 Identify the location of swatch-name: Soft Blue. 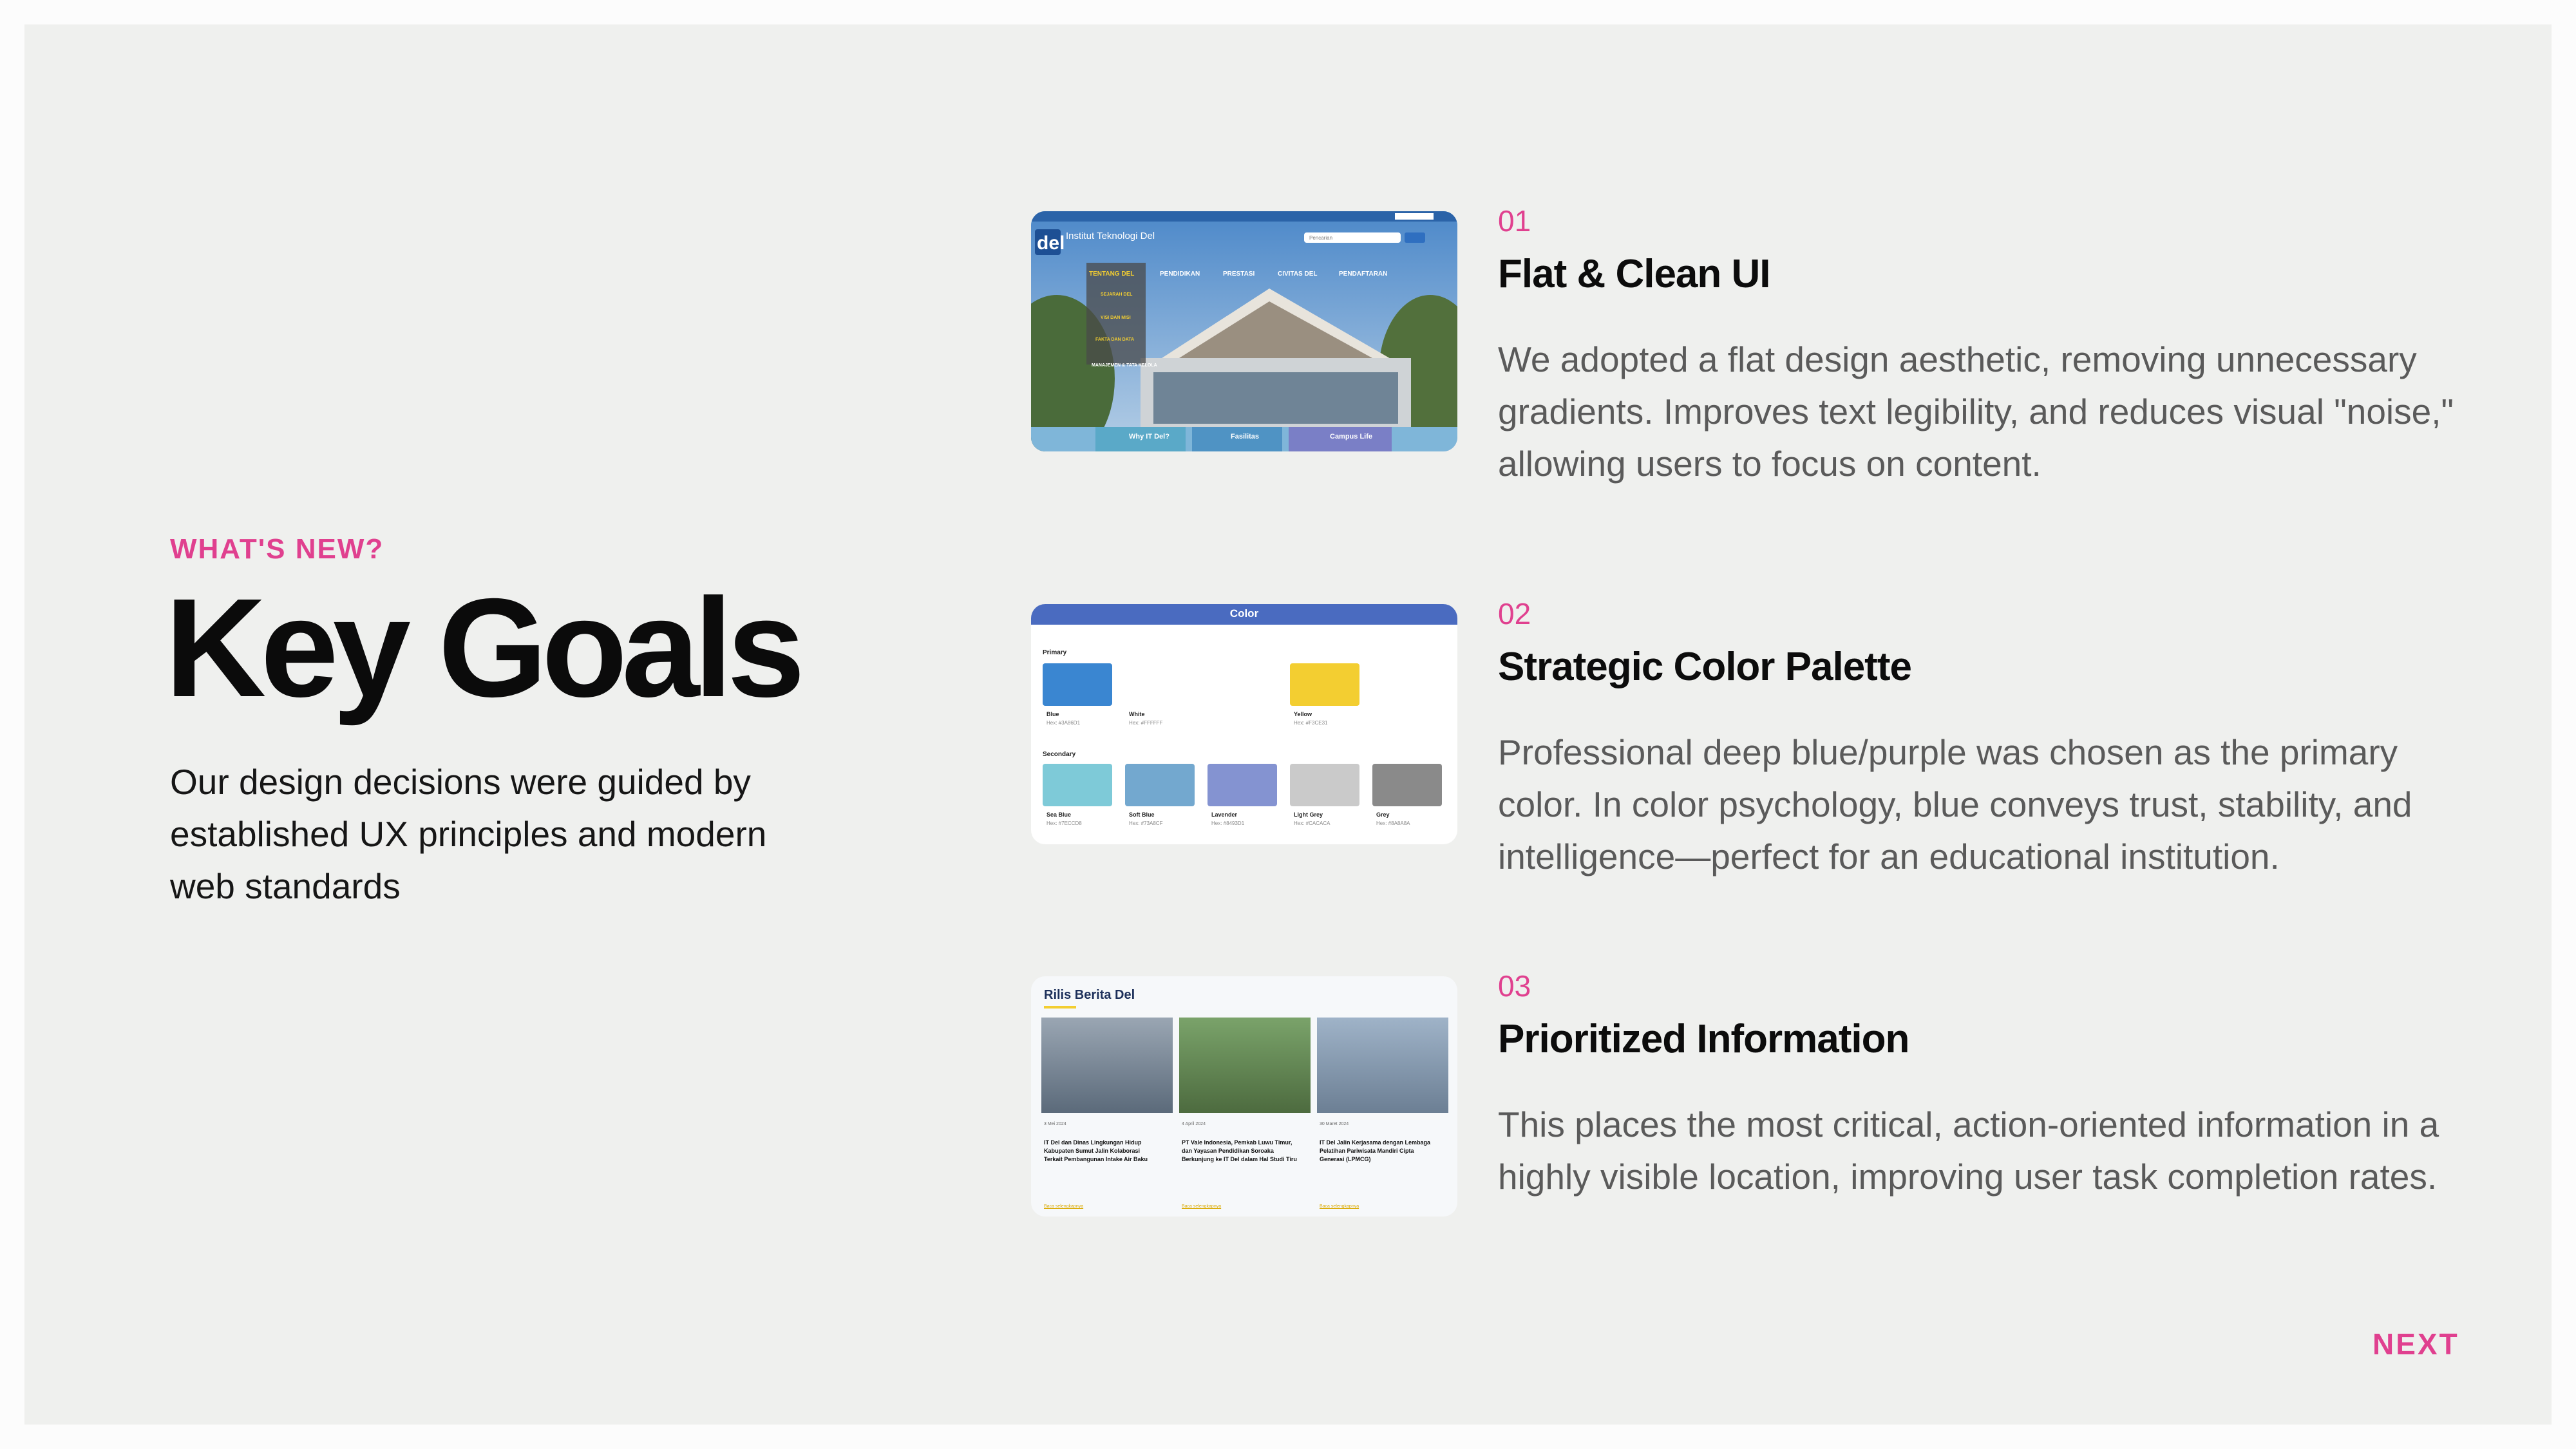
(1142, 814).